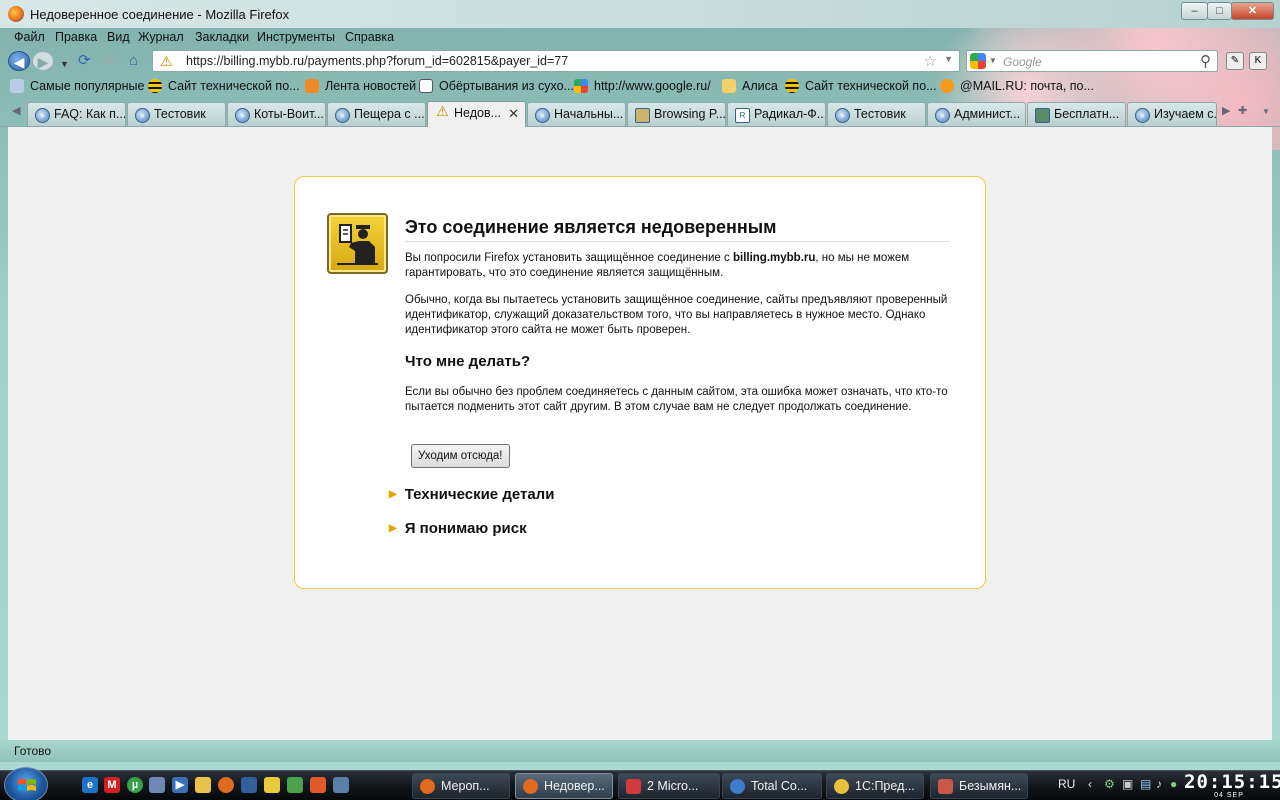  Describe the element at coordinates (1194, 11) in the screenshot. I see `minimize-button: –` at that location.